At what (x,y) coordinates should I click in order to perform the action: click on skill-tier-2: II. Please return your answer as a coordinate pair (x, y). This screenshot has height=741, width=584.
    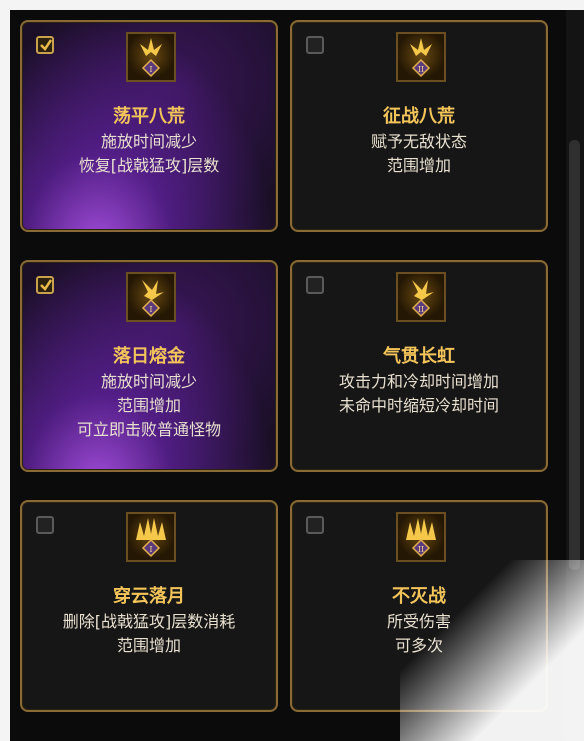
    Looking at the image, I should click on (421, 69).